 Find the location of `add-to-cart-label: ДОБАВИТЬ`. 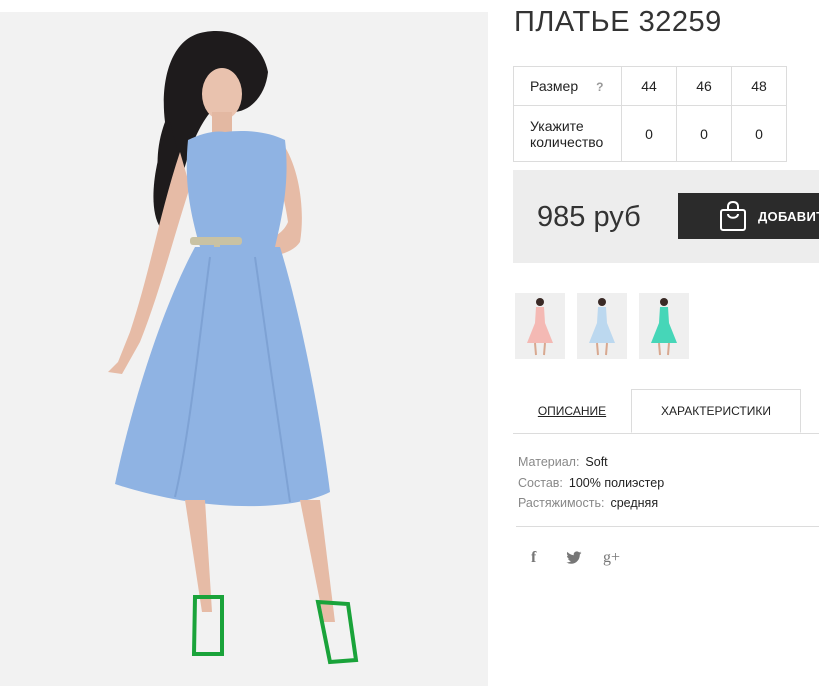

add-to-cart-label: ДОБАВИТЬ is located at coordinates (788, 216).